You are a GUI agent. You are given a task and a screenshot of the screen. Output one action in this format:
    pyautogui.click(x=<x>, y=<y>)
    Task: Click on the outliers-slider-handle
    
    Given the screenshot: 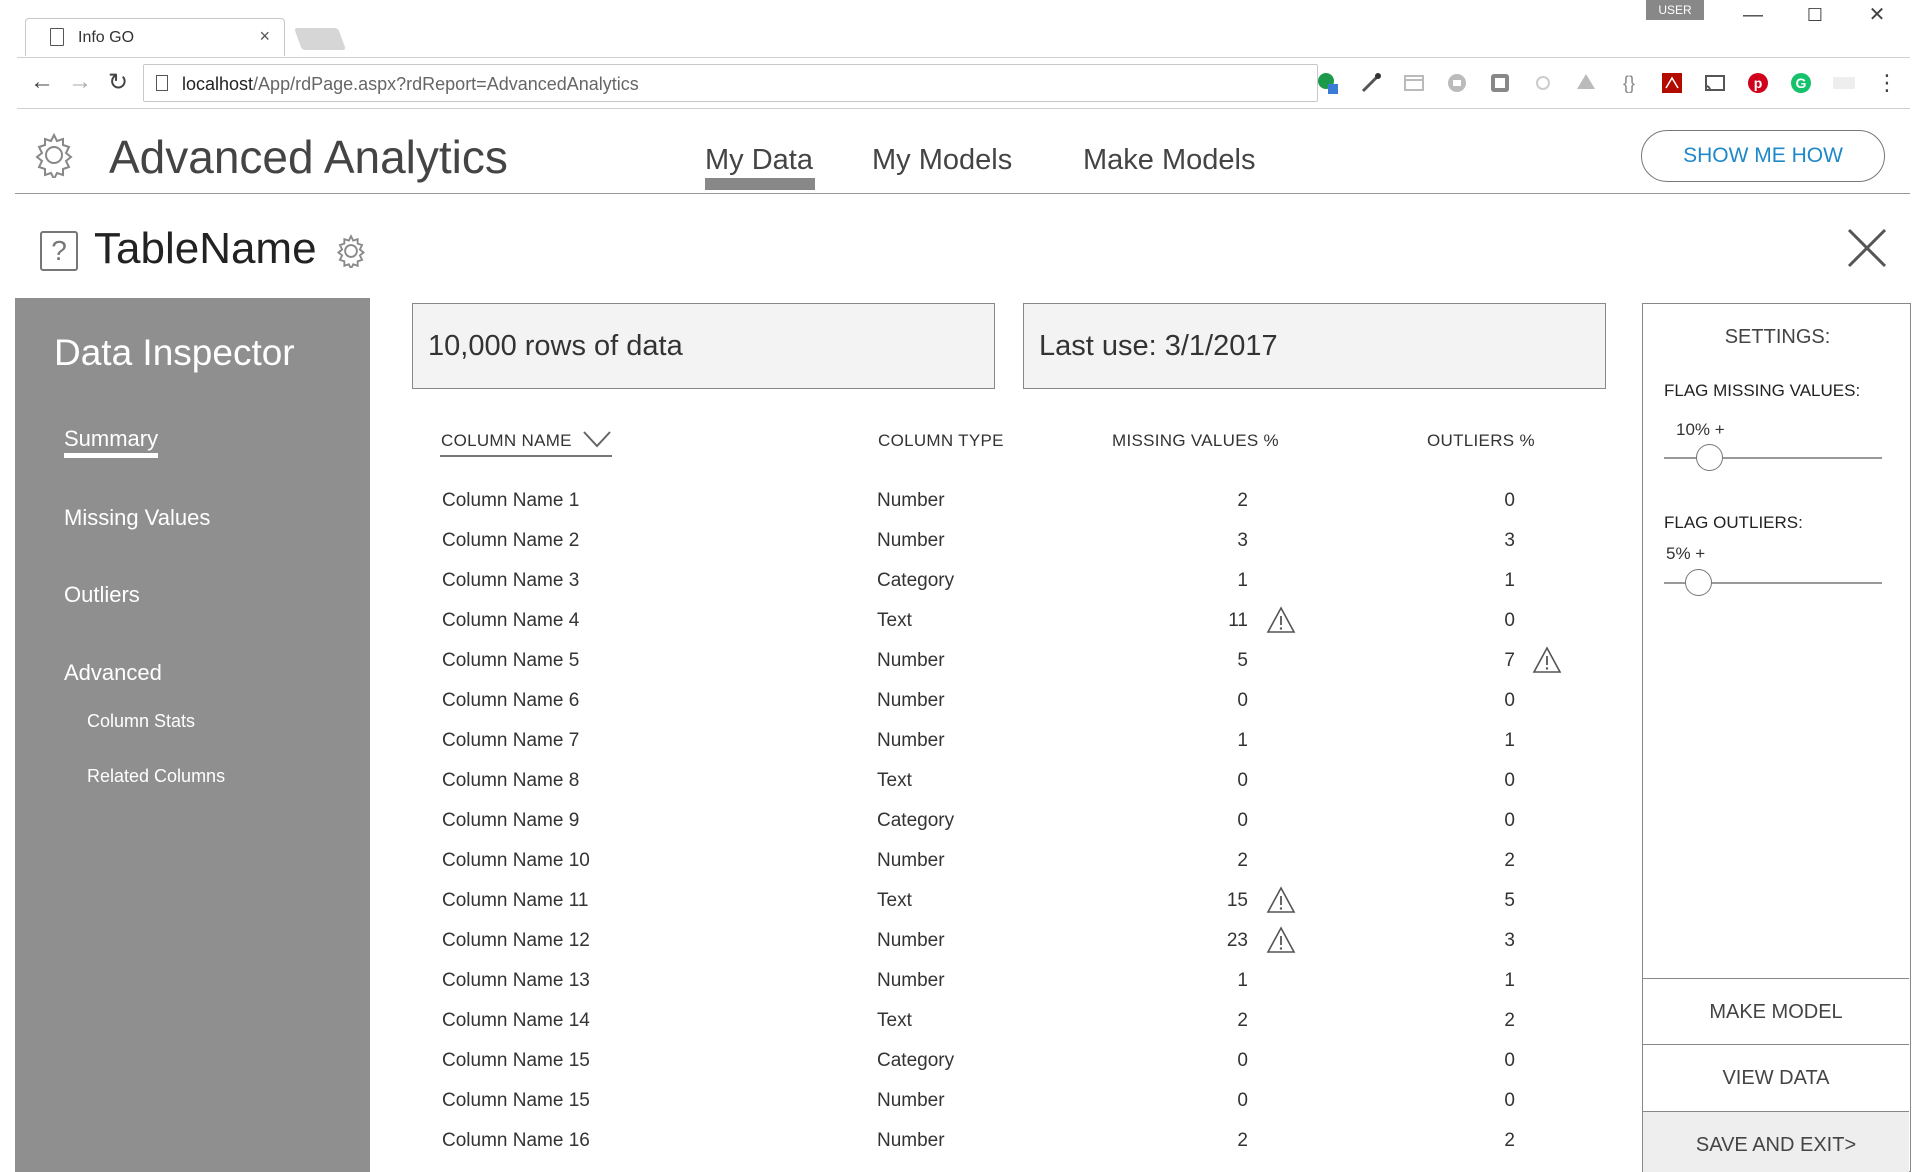 What is the action you would take?
    pyautogui.click(x=1699, y=582)
    